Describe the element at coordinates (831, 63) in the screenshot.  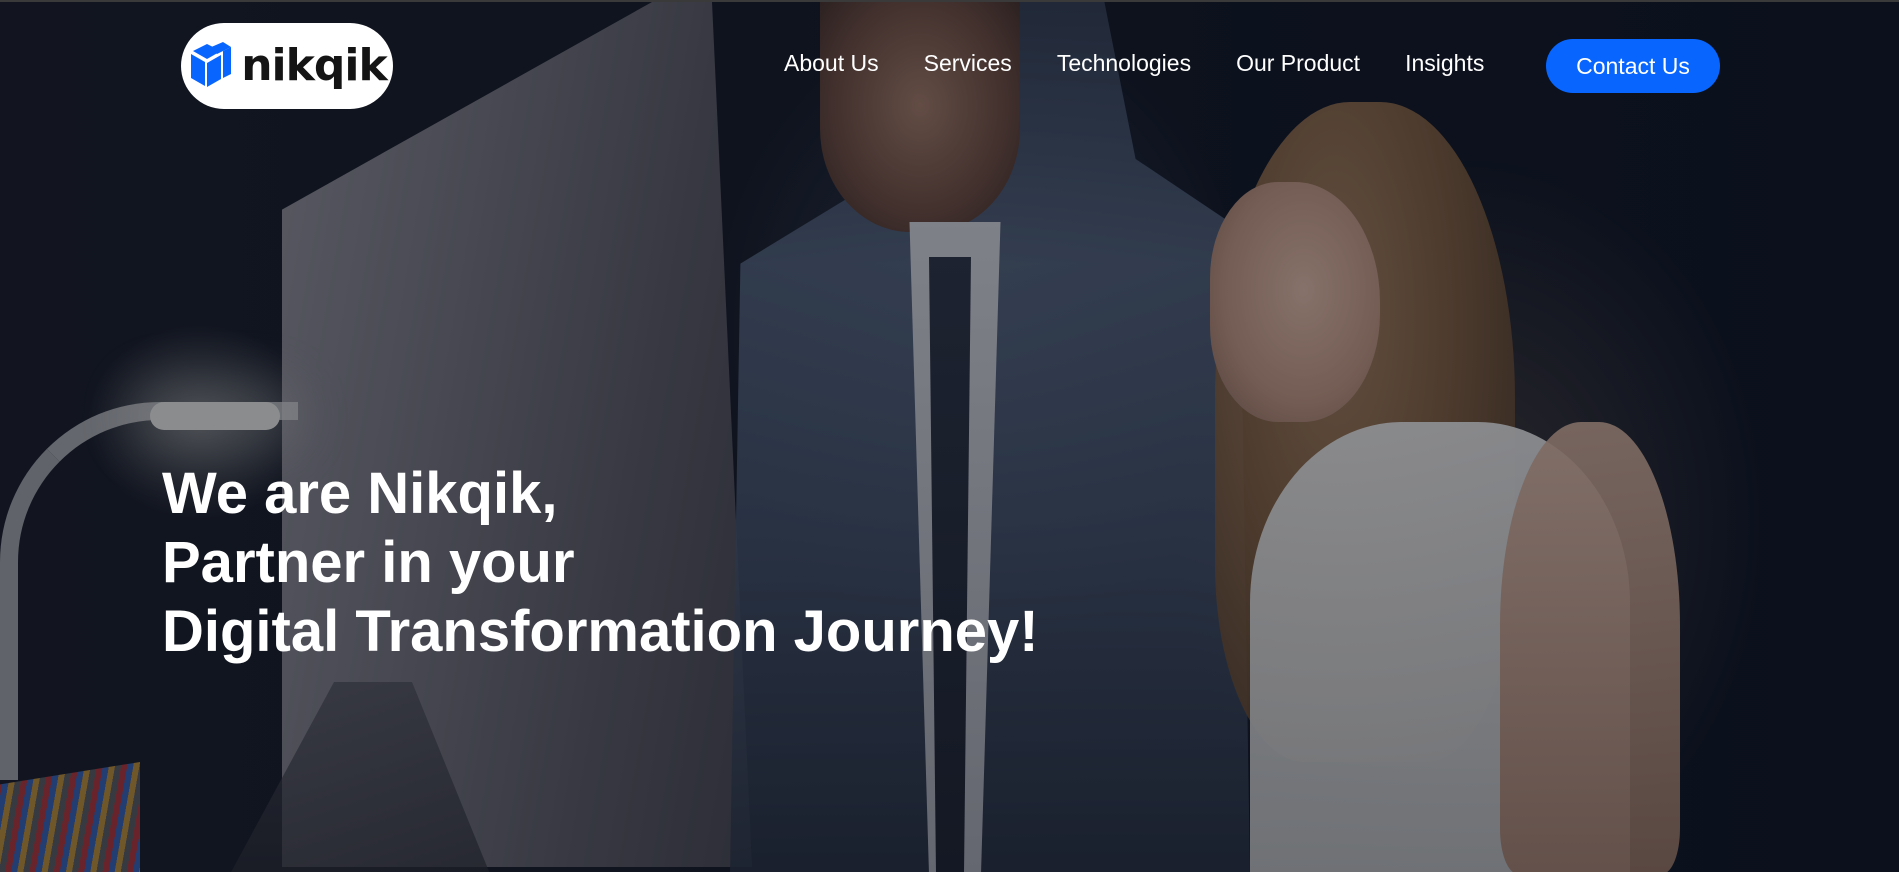
I see `nav-item-about-us: About Us` at that location.